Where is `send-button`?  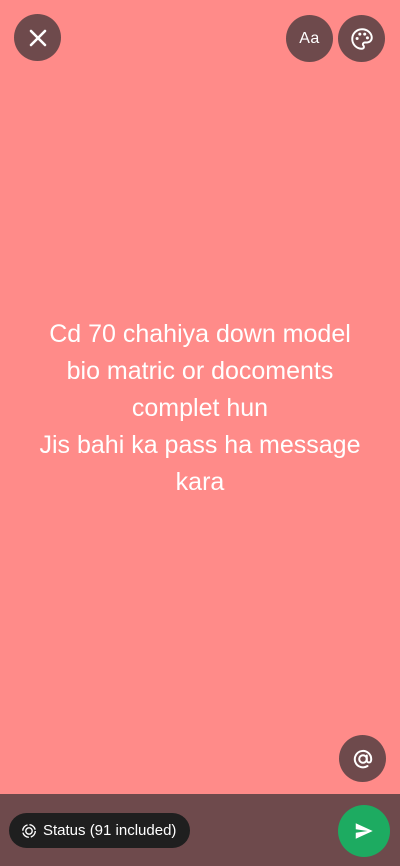
send-button is located at coordinates (364, 831).